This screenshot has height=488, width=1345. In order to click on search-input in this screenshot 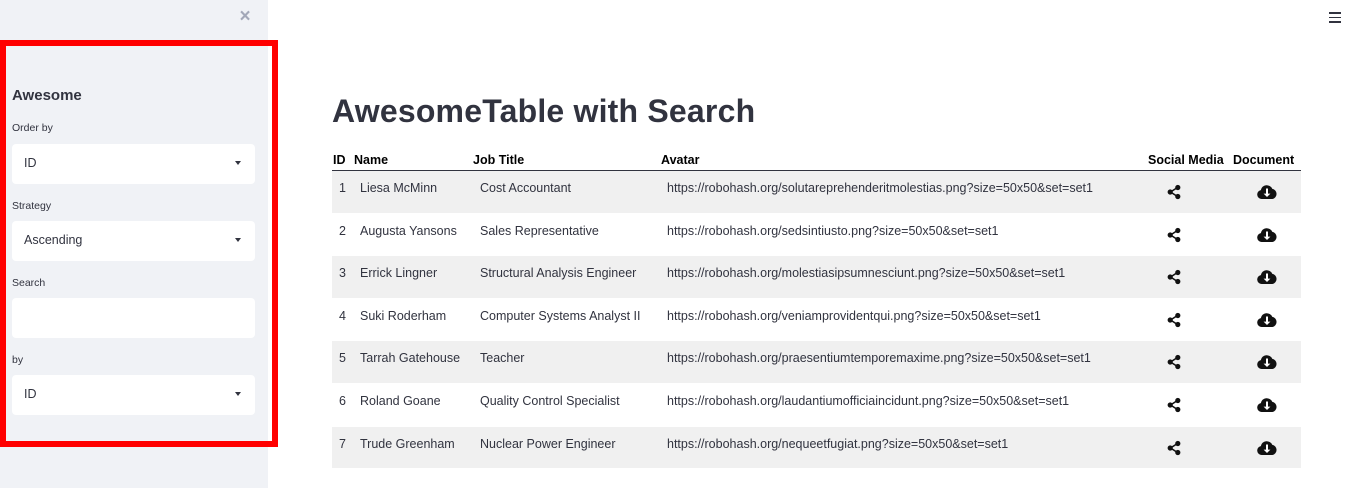, I will do `click(133, 318)`.